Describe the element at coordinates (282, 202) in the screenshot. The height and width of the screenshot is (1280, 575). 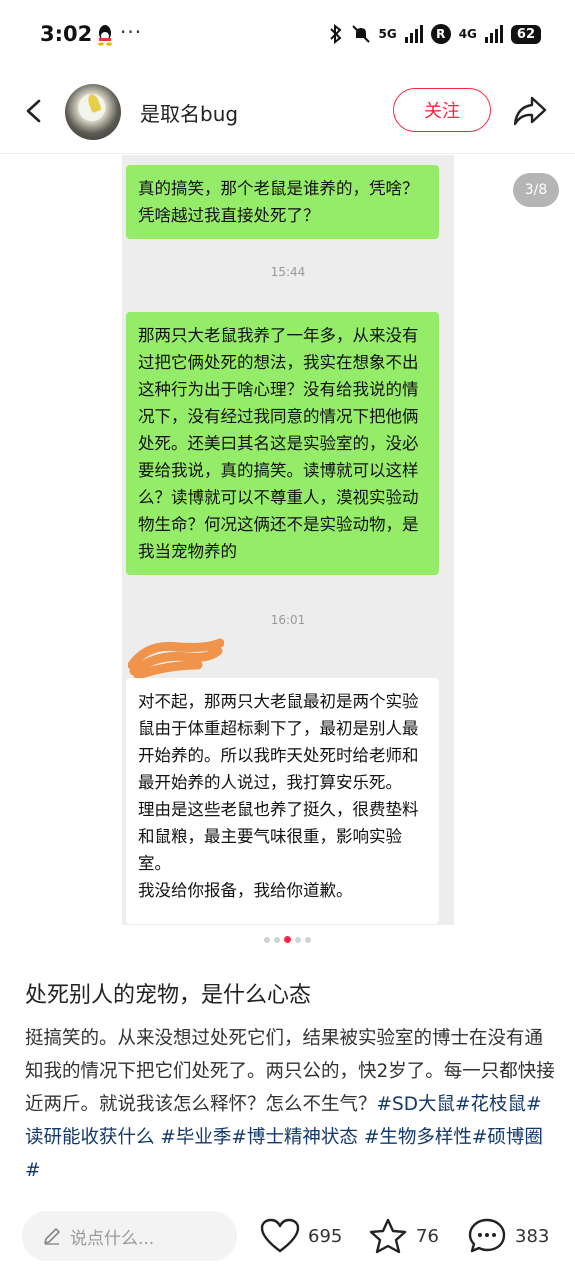
I see `chat-message-sent: 真的搞笑，那个老鼠是谁养的，凭啥？凭啥越过我直接处死了？` at that location.